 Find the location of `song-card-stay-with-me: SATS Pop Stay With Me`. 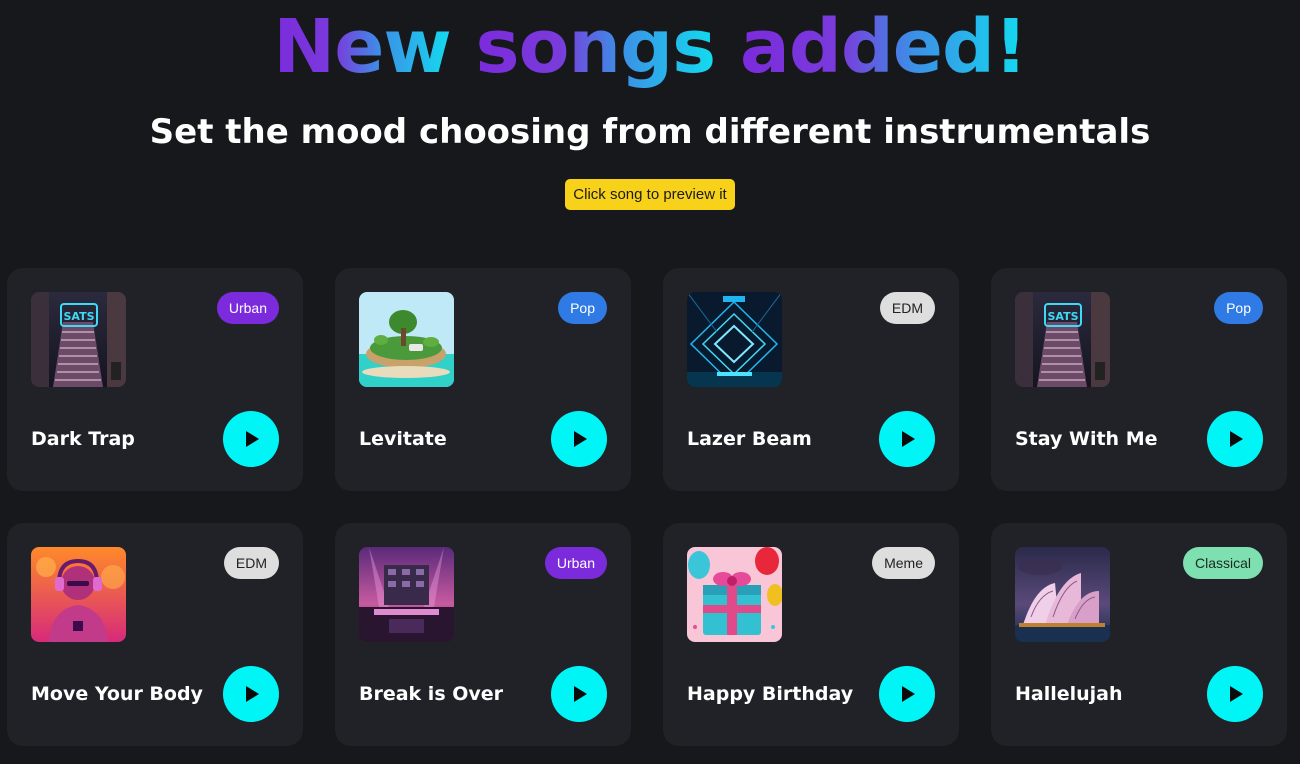

song-card-stay-with-me: SATS Pop Stay With Me is located at coordinates (1139, 379).